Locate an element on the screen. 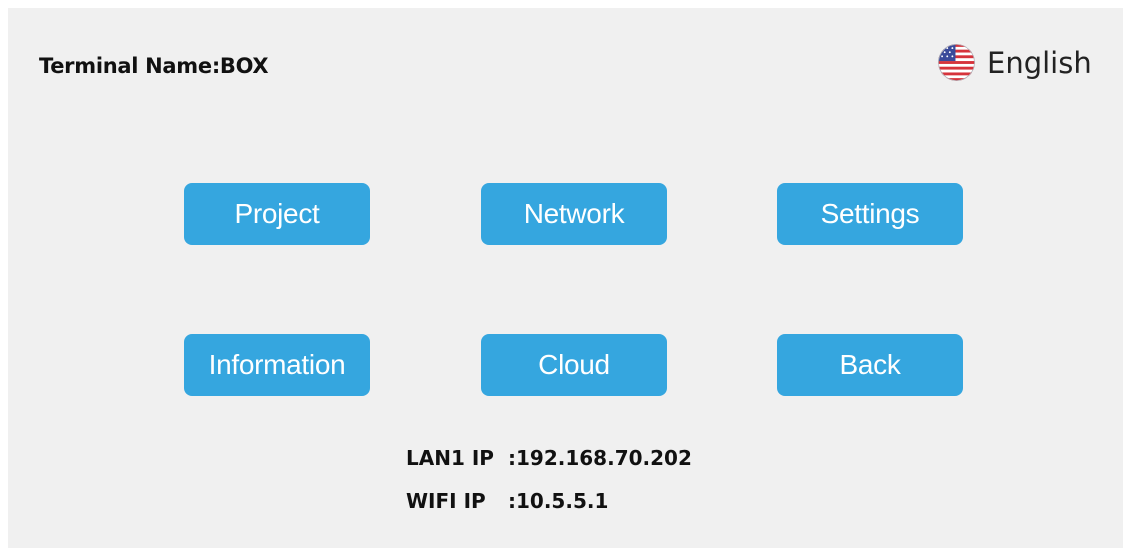  settings-button: Settings is located at coordinates (870, 214).